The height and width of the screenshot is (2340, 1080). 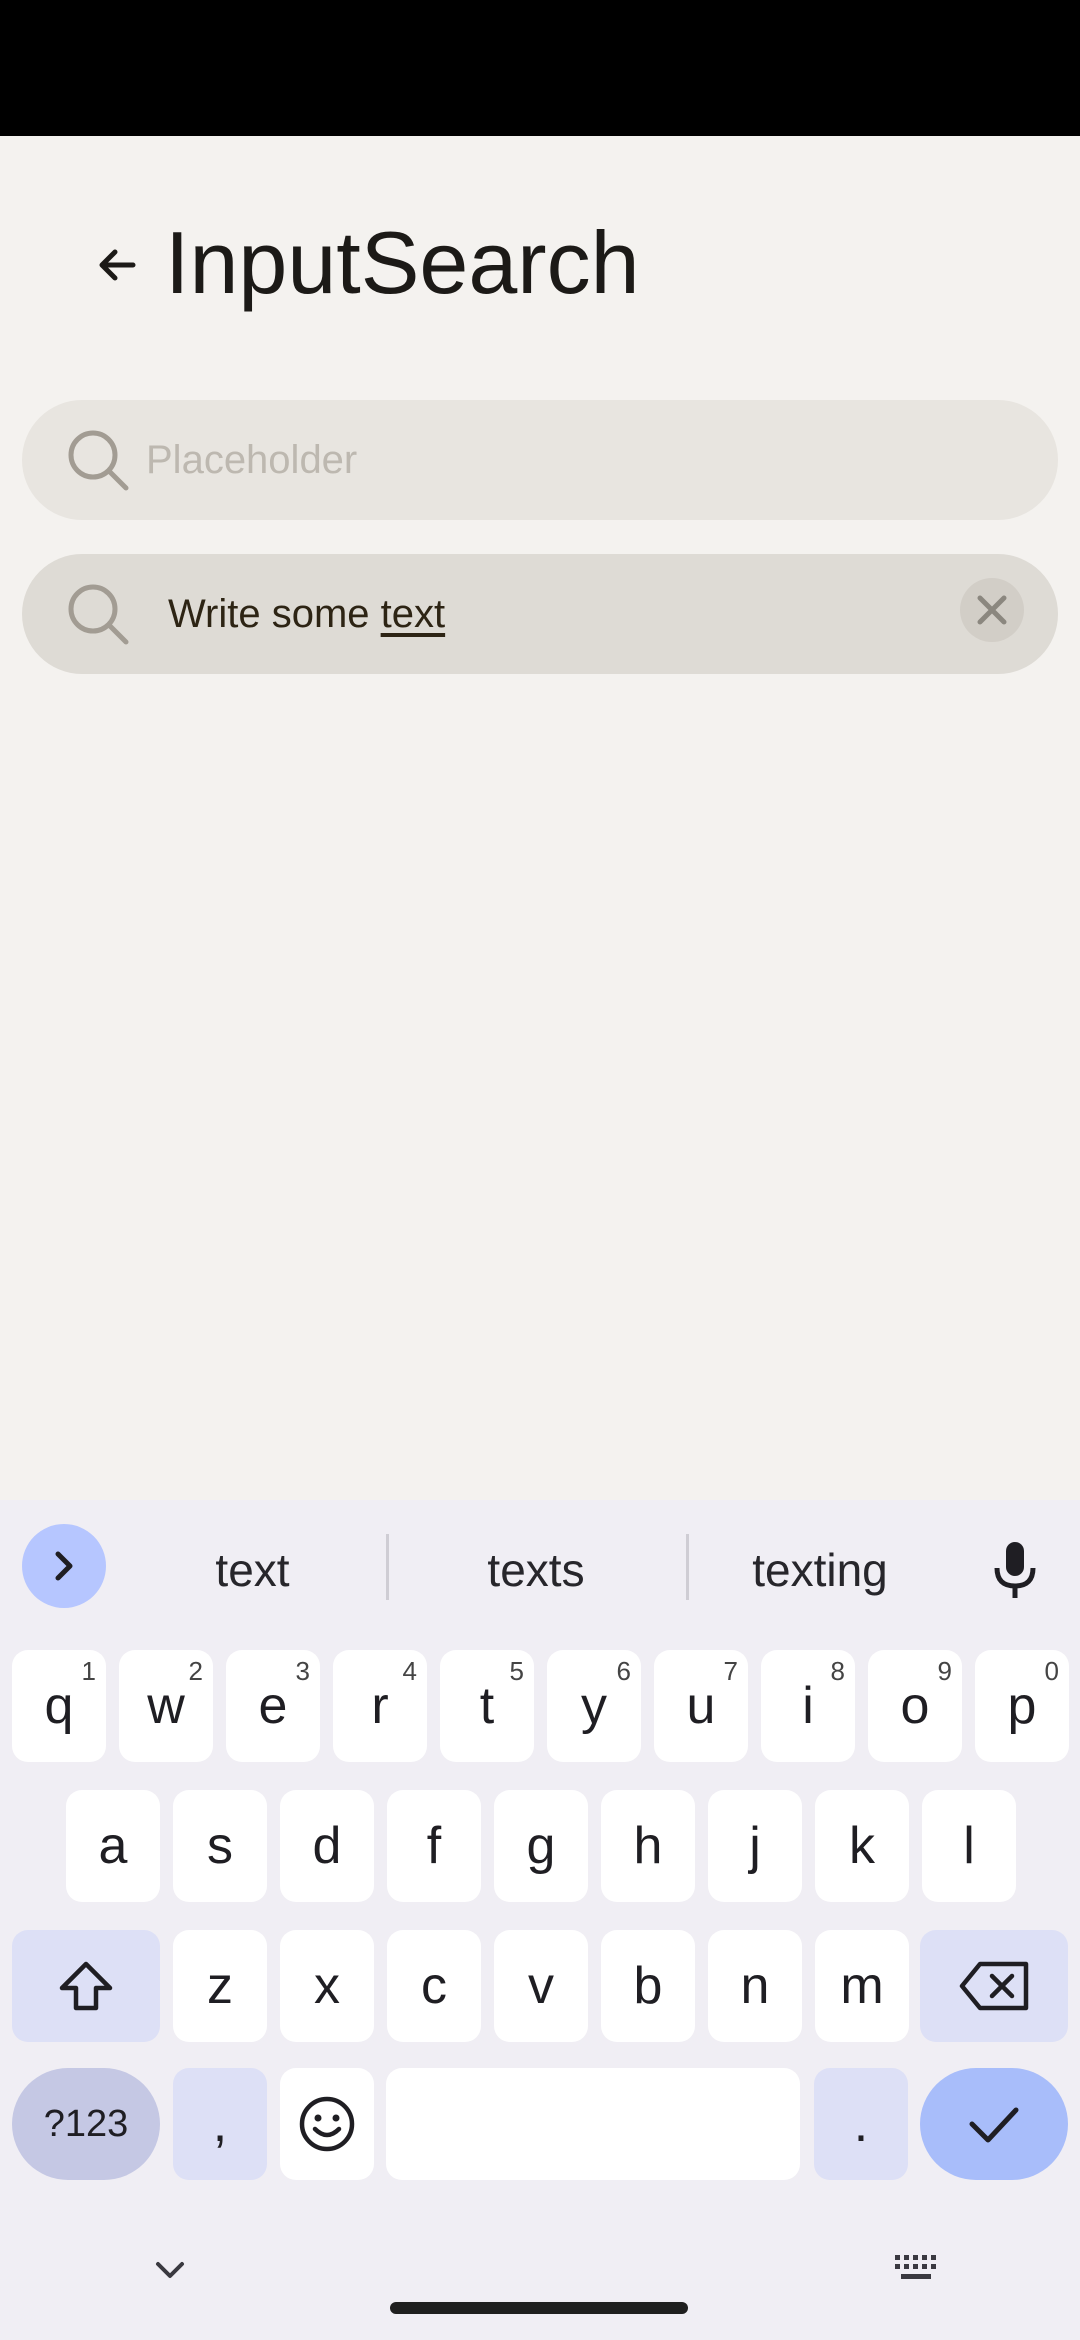 I want to click on key-e-hint: 3, so click(x=302, y=1671).